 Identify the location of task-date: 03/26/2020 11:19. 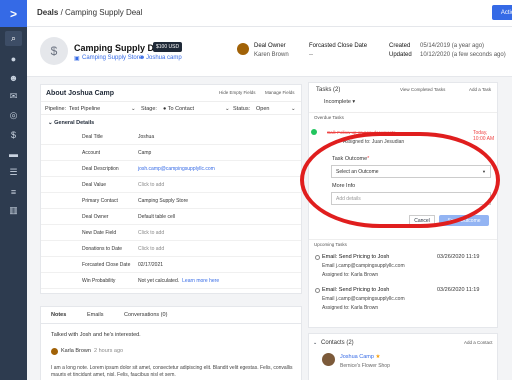
(458, 257).